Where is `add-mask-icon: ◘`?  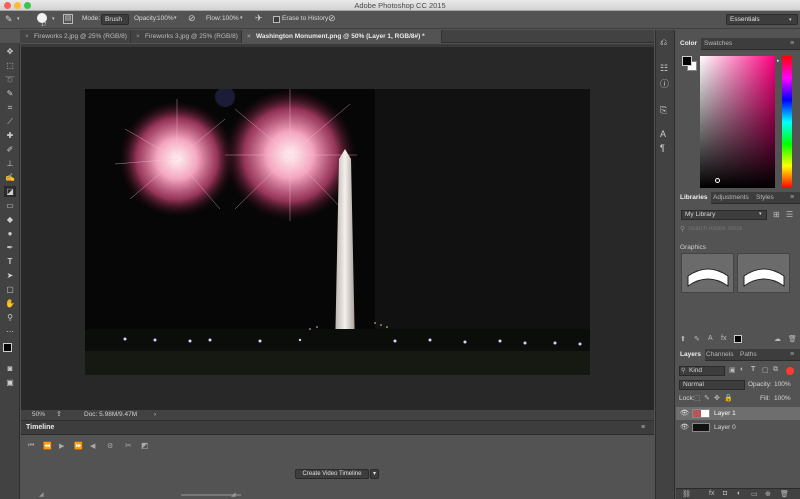
add-mask-icon: ◘ is located at coordinates (725, 493).